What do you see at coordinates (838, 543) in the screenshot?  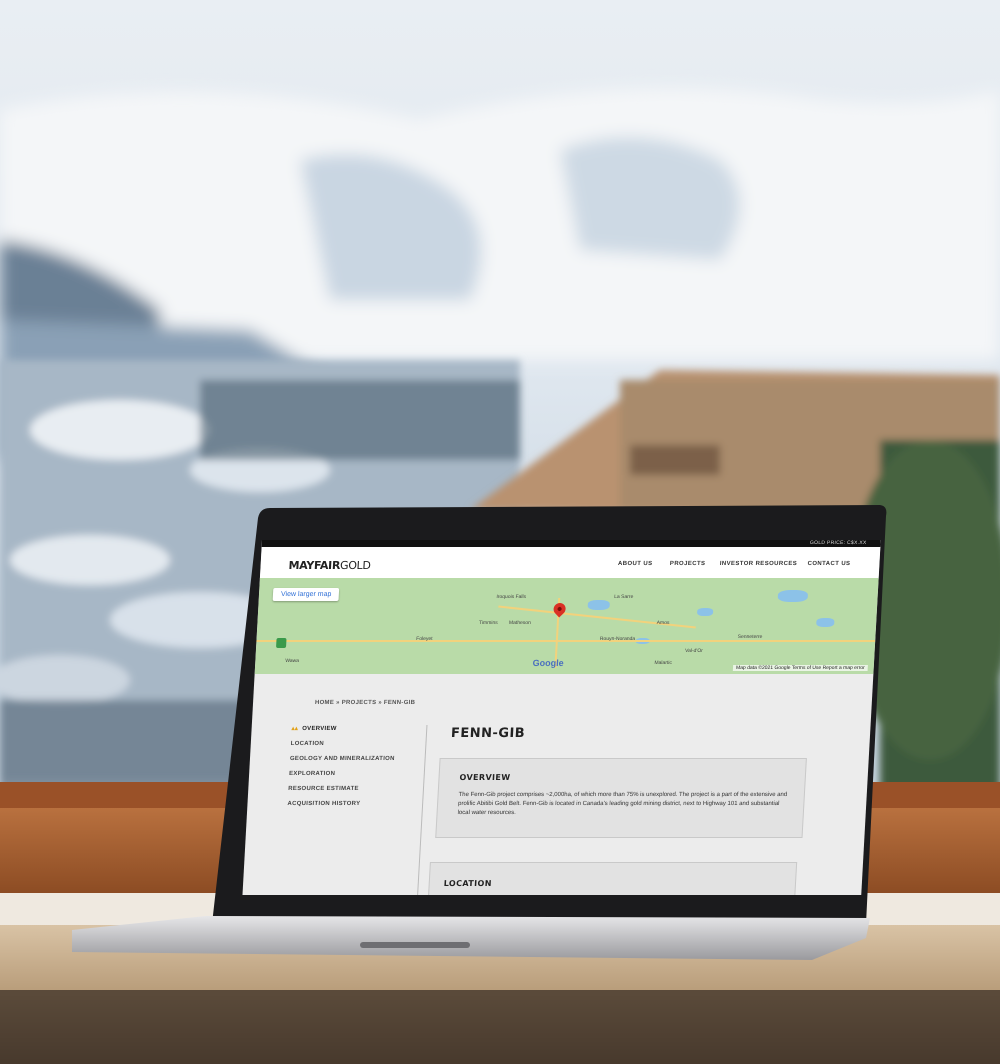 I see `gold-price: GOLD PRICE: C$X.XX` at bounding box center [838, 543].